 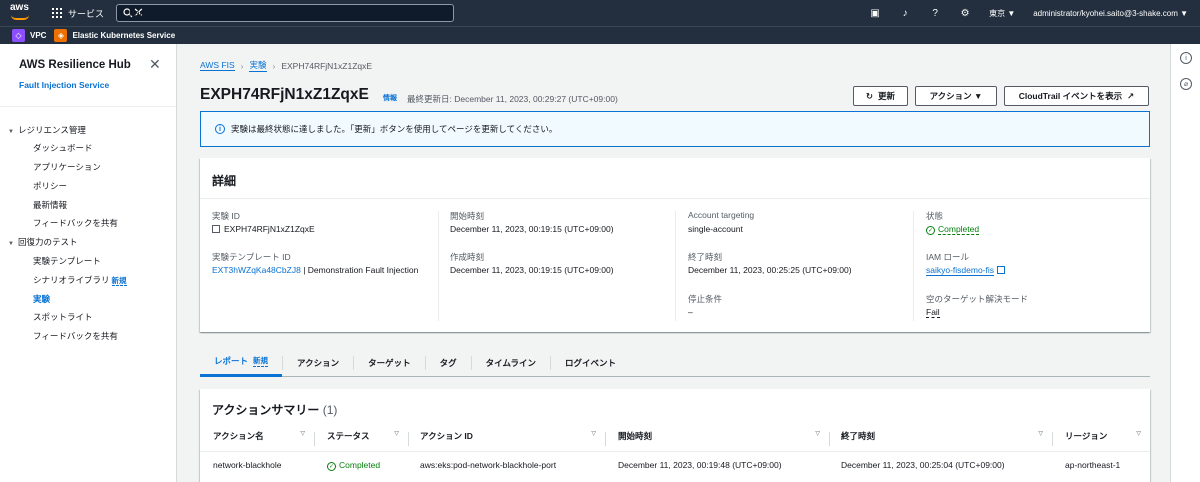 I want to click on sidebar-item-spotlight: スポットライト, so click(x=63, y=317).